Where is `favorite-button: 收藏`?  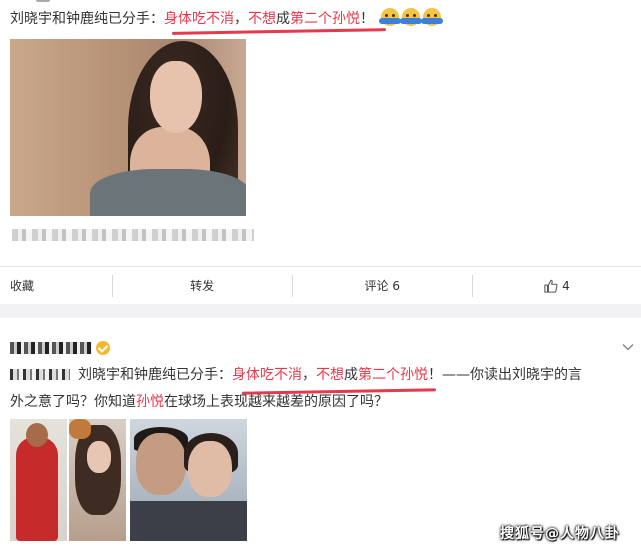
favorite-button: 收藏 is located at coordinates (56, 286).